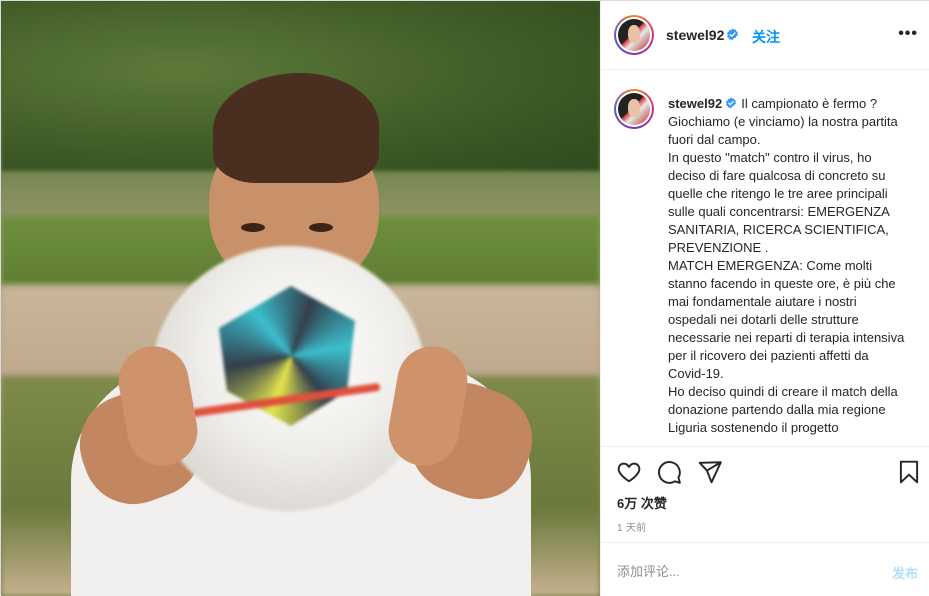 This screenshot has height=596, width=929. What do you see at coordinates (909, 472) in the screenshot?
I see `bookmark-icon` at bounding box center [909, 472].